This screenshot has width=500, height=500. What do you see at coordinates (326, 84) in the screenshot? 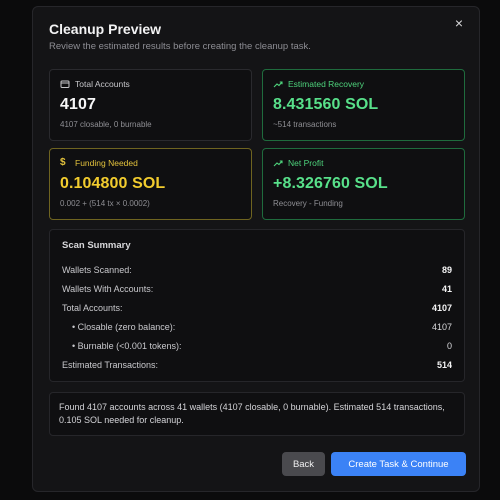
I see `estimated-recovery-label: Estimated Recovery` at bounding box center [326, 84].